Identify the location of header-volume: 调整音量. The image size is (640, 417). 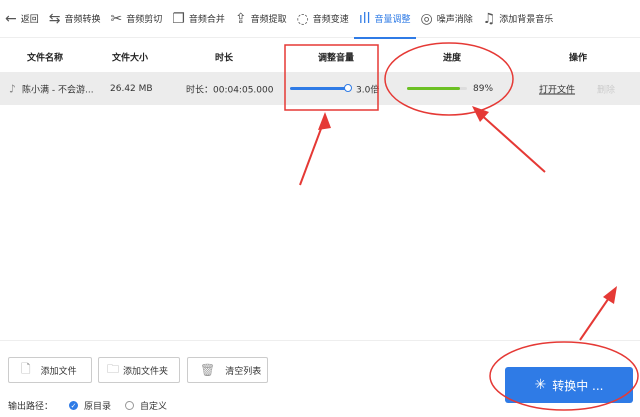
(336, 58).